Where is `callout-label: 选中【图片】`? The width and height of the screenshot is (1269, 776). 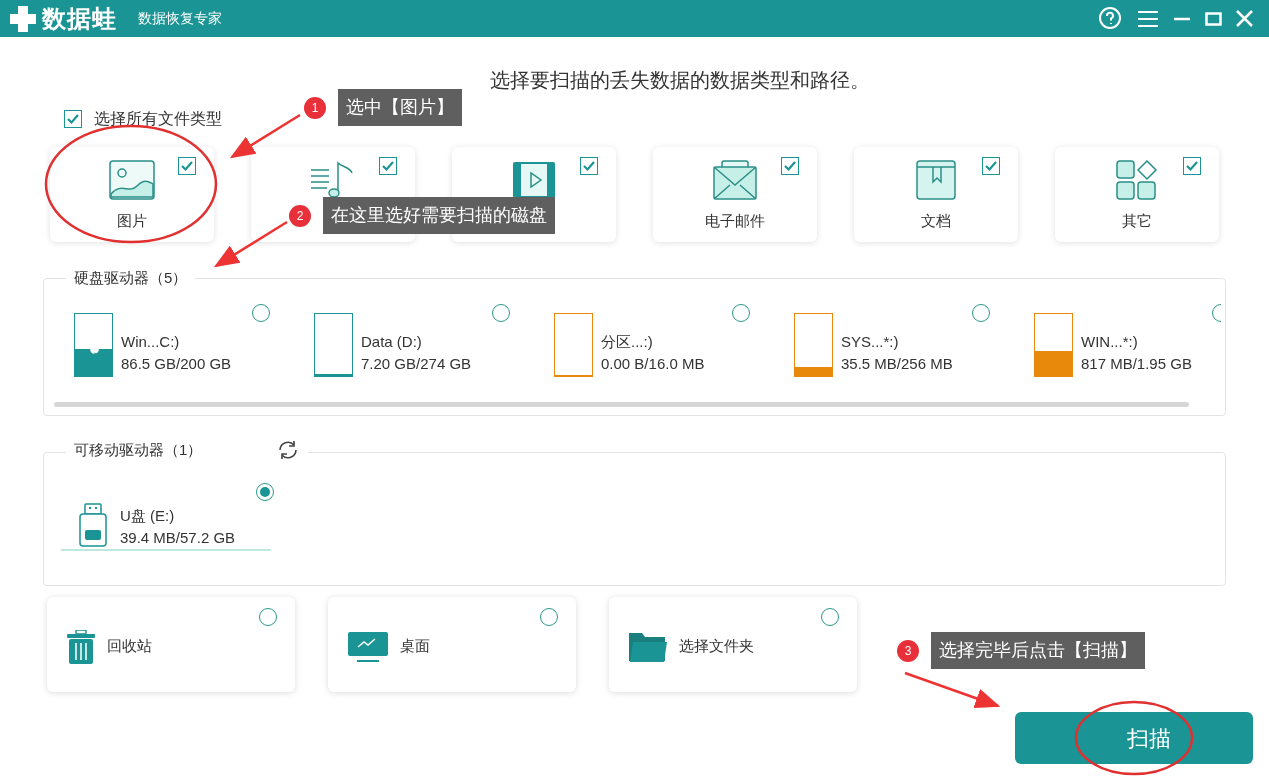
callout-label: 选中【图片】 is located at coordinates (400, 107).